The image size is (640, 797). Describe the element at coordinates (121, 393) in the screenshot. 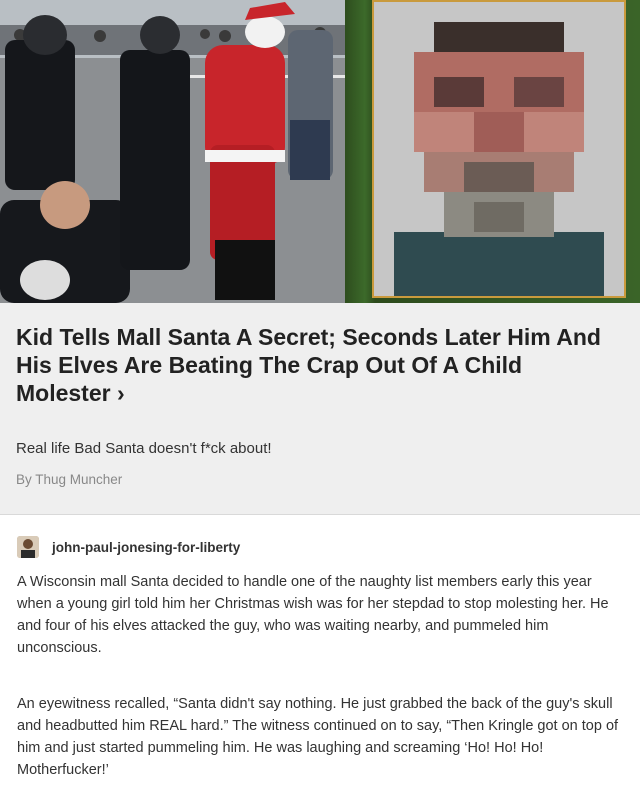

I see `chevron-right-icon: ›` at that location.